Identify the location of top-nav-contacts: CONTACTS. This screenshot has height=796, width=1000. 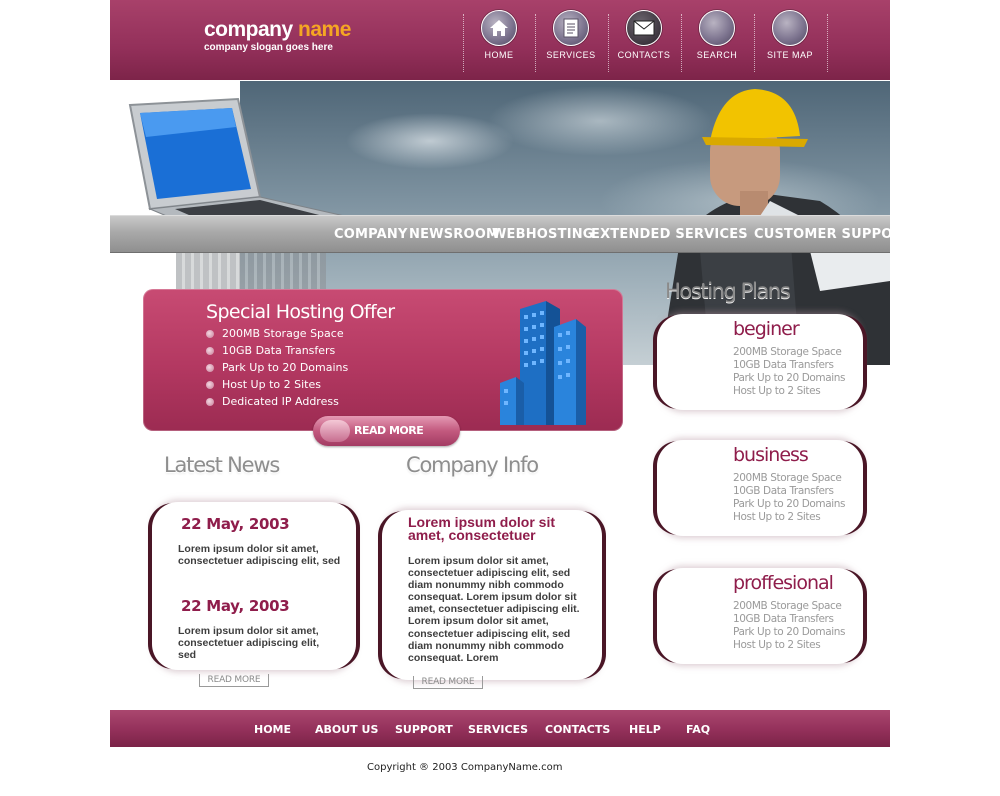
(644, 40).